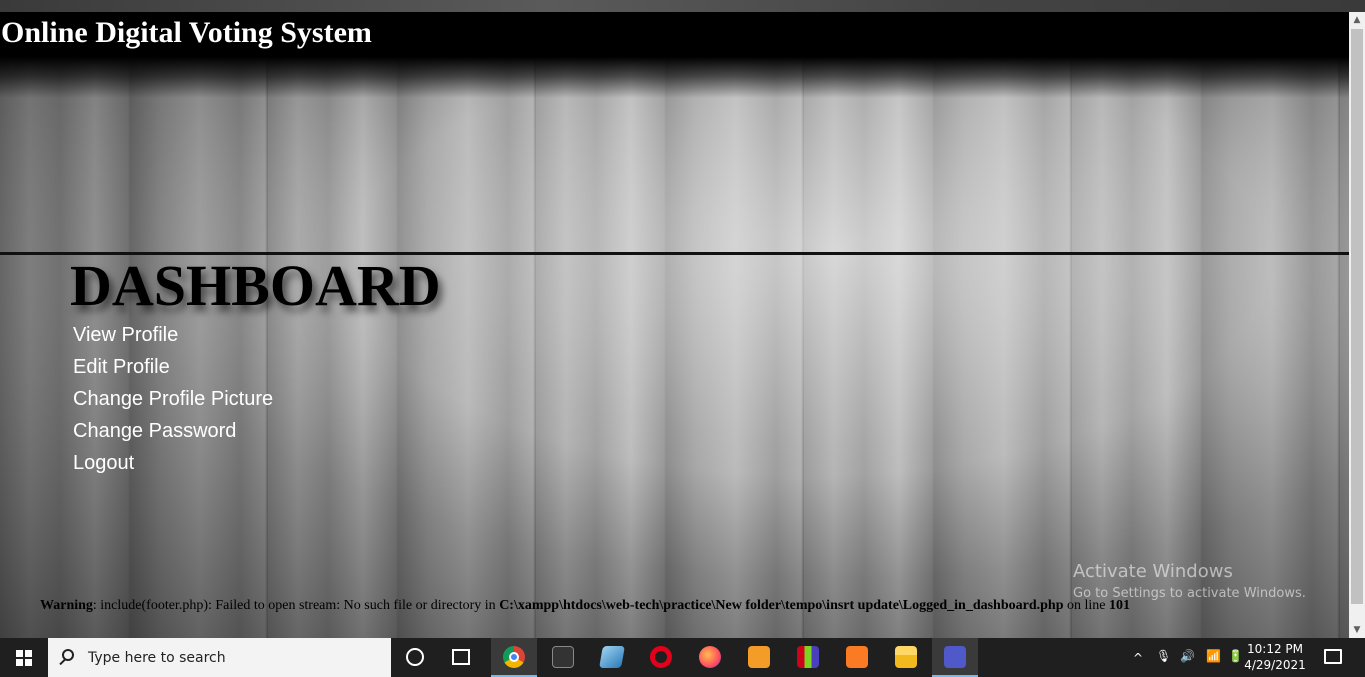 This screenshot has width=1365, height=677. I want to click on notification-icon, so click(1333, 656).